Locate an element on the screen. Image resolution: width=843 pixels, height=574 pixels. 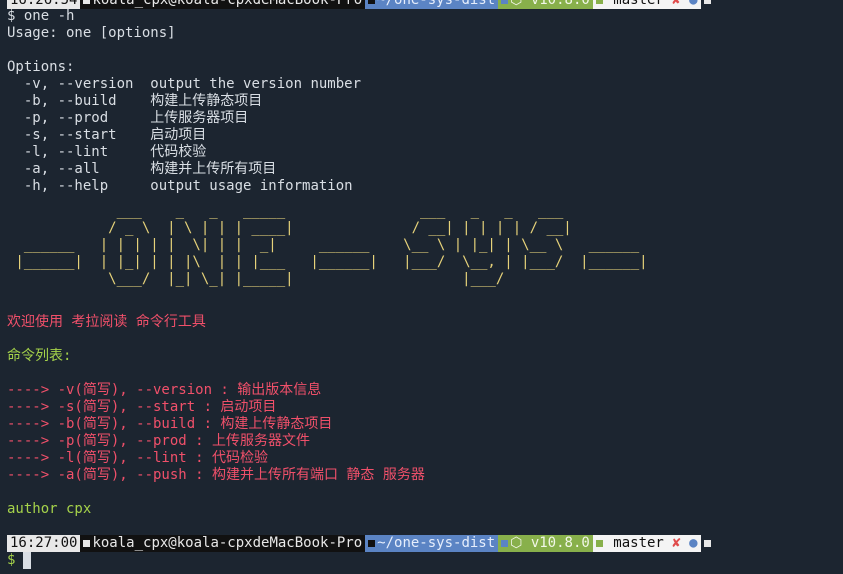
usage-line: Usage: one [options] is located at coordinates (91, 33).